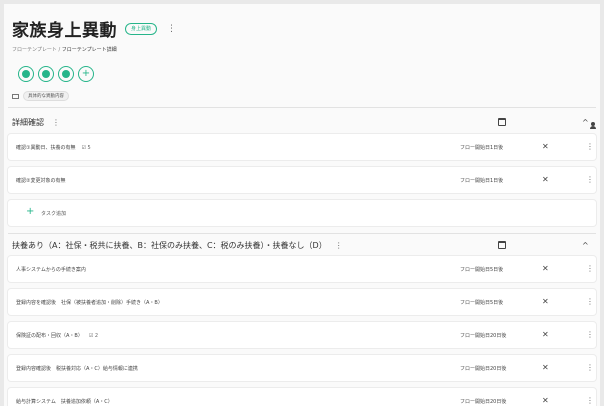 The width and height of the screenshot is (604, 406). I want to click on add-task-plus-icon: +, so click(30, 211).